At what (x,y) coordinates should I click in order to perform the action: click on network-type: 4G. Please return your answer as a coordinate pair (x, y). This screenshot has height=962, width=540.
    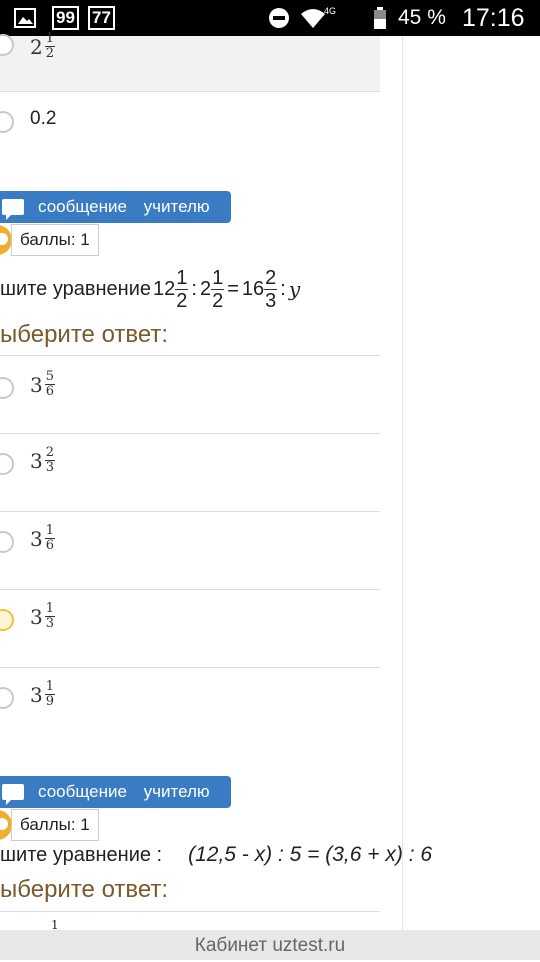
    Looking at the image, I should click on (330, 11).